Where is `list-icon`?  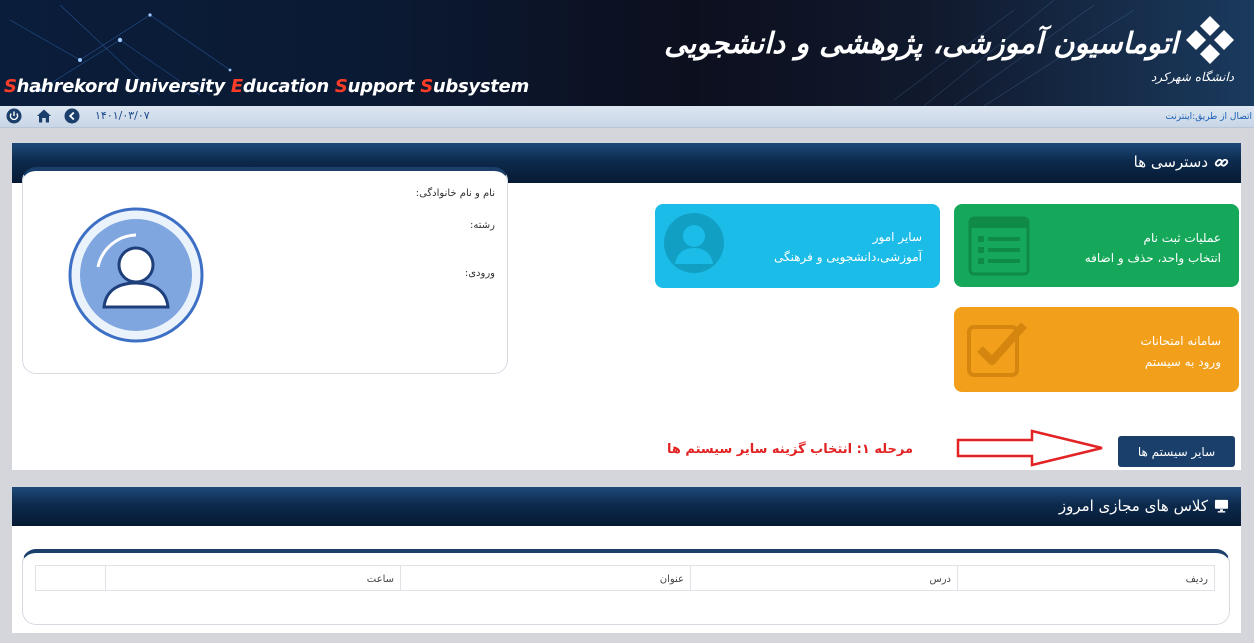 list-icon is located at coordinates (999, 246).